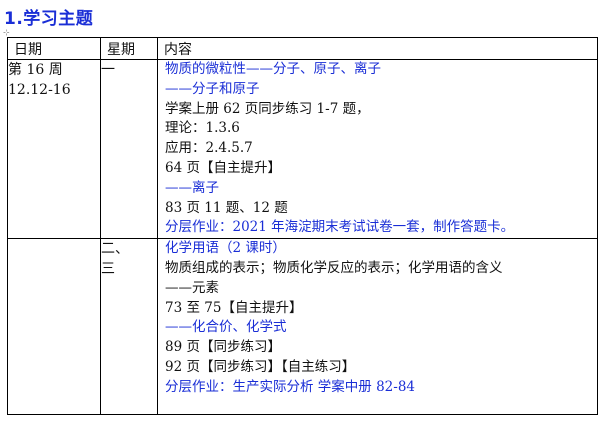 Image resolution: width=600 pixels, height=432 pixels. I want to click on content-line: 92 页【同步练习】【自主练习】, so click(260, 366).